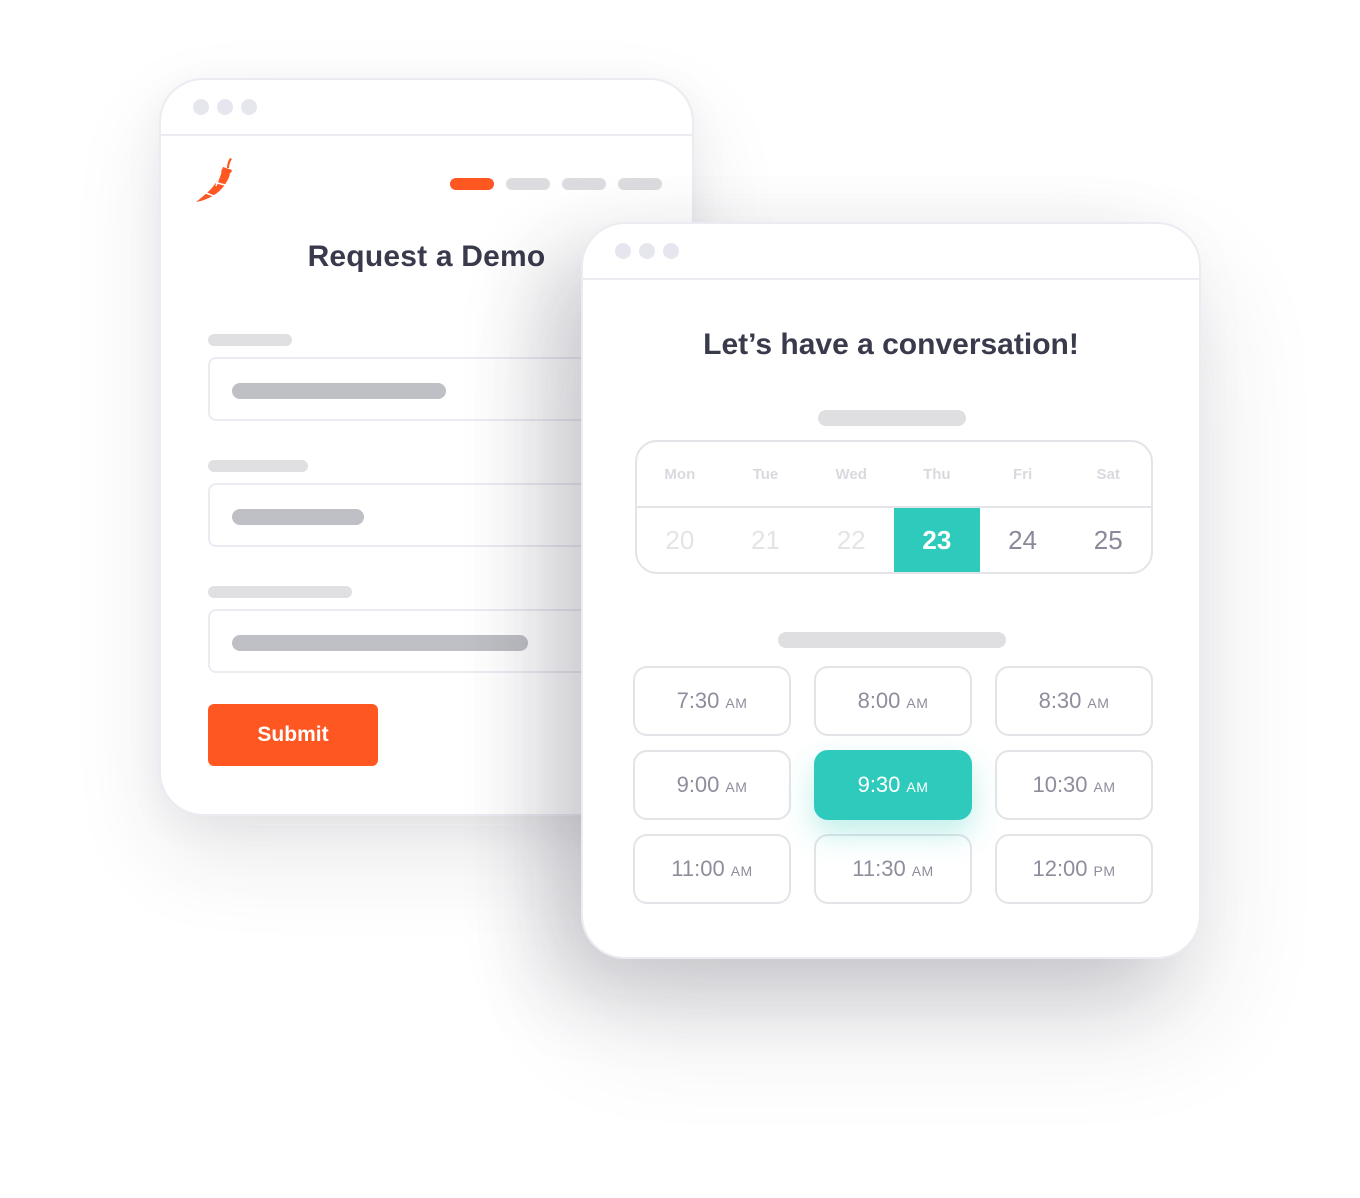  Describe the element at coordinates (1060, 784) in the screenshot. I see `time-value: 10:30` at that location.